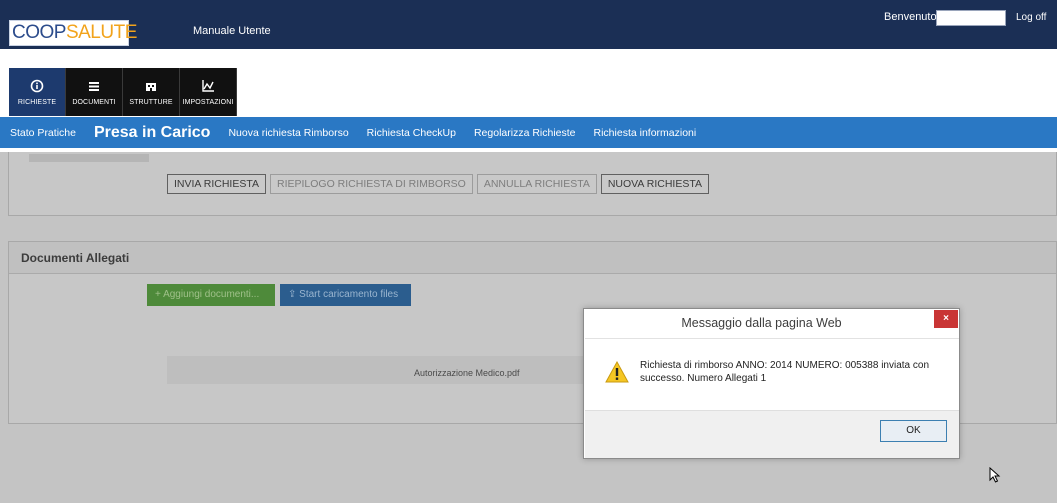 The height and width of the screenshot is (503, 1057). What do you see at coordinates (89, 158) in the screenshot?
I see `panel-ghost-header` at bounding box center [89, 158].